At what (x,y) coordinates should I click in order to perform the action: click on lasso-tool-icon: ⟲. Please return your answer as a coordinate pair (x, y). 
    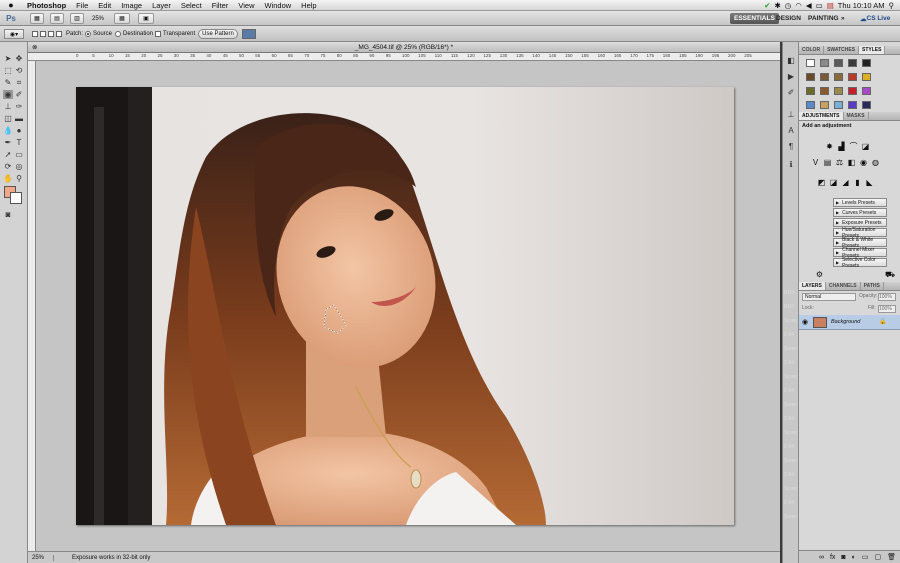
    Looking at the image, I should click on (19, 70).